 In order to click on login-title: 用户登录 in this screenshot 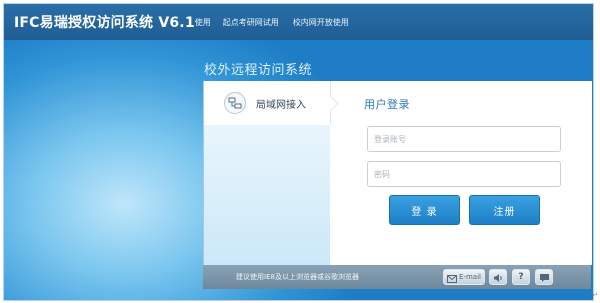, I will do `click(387, 104)`.